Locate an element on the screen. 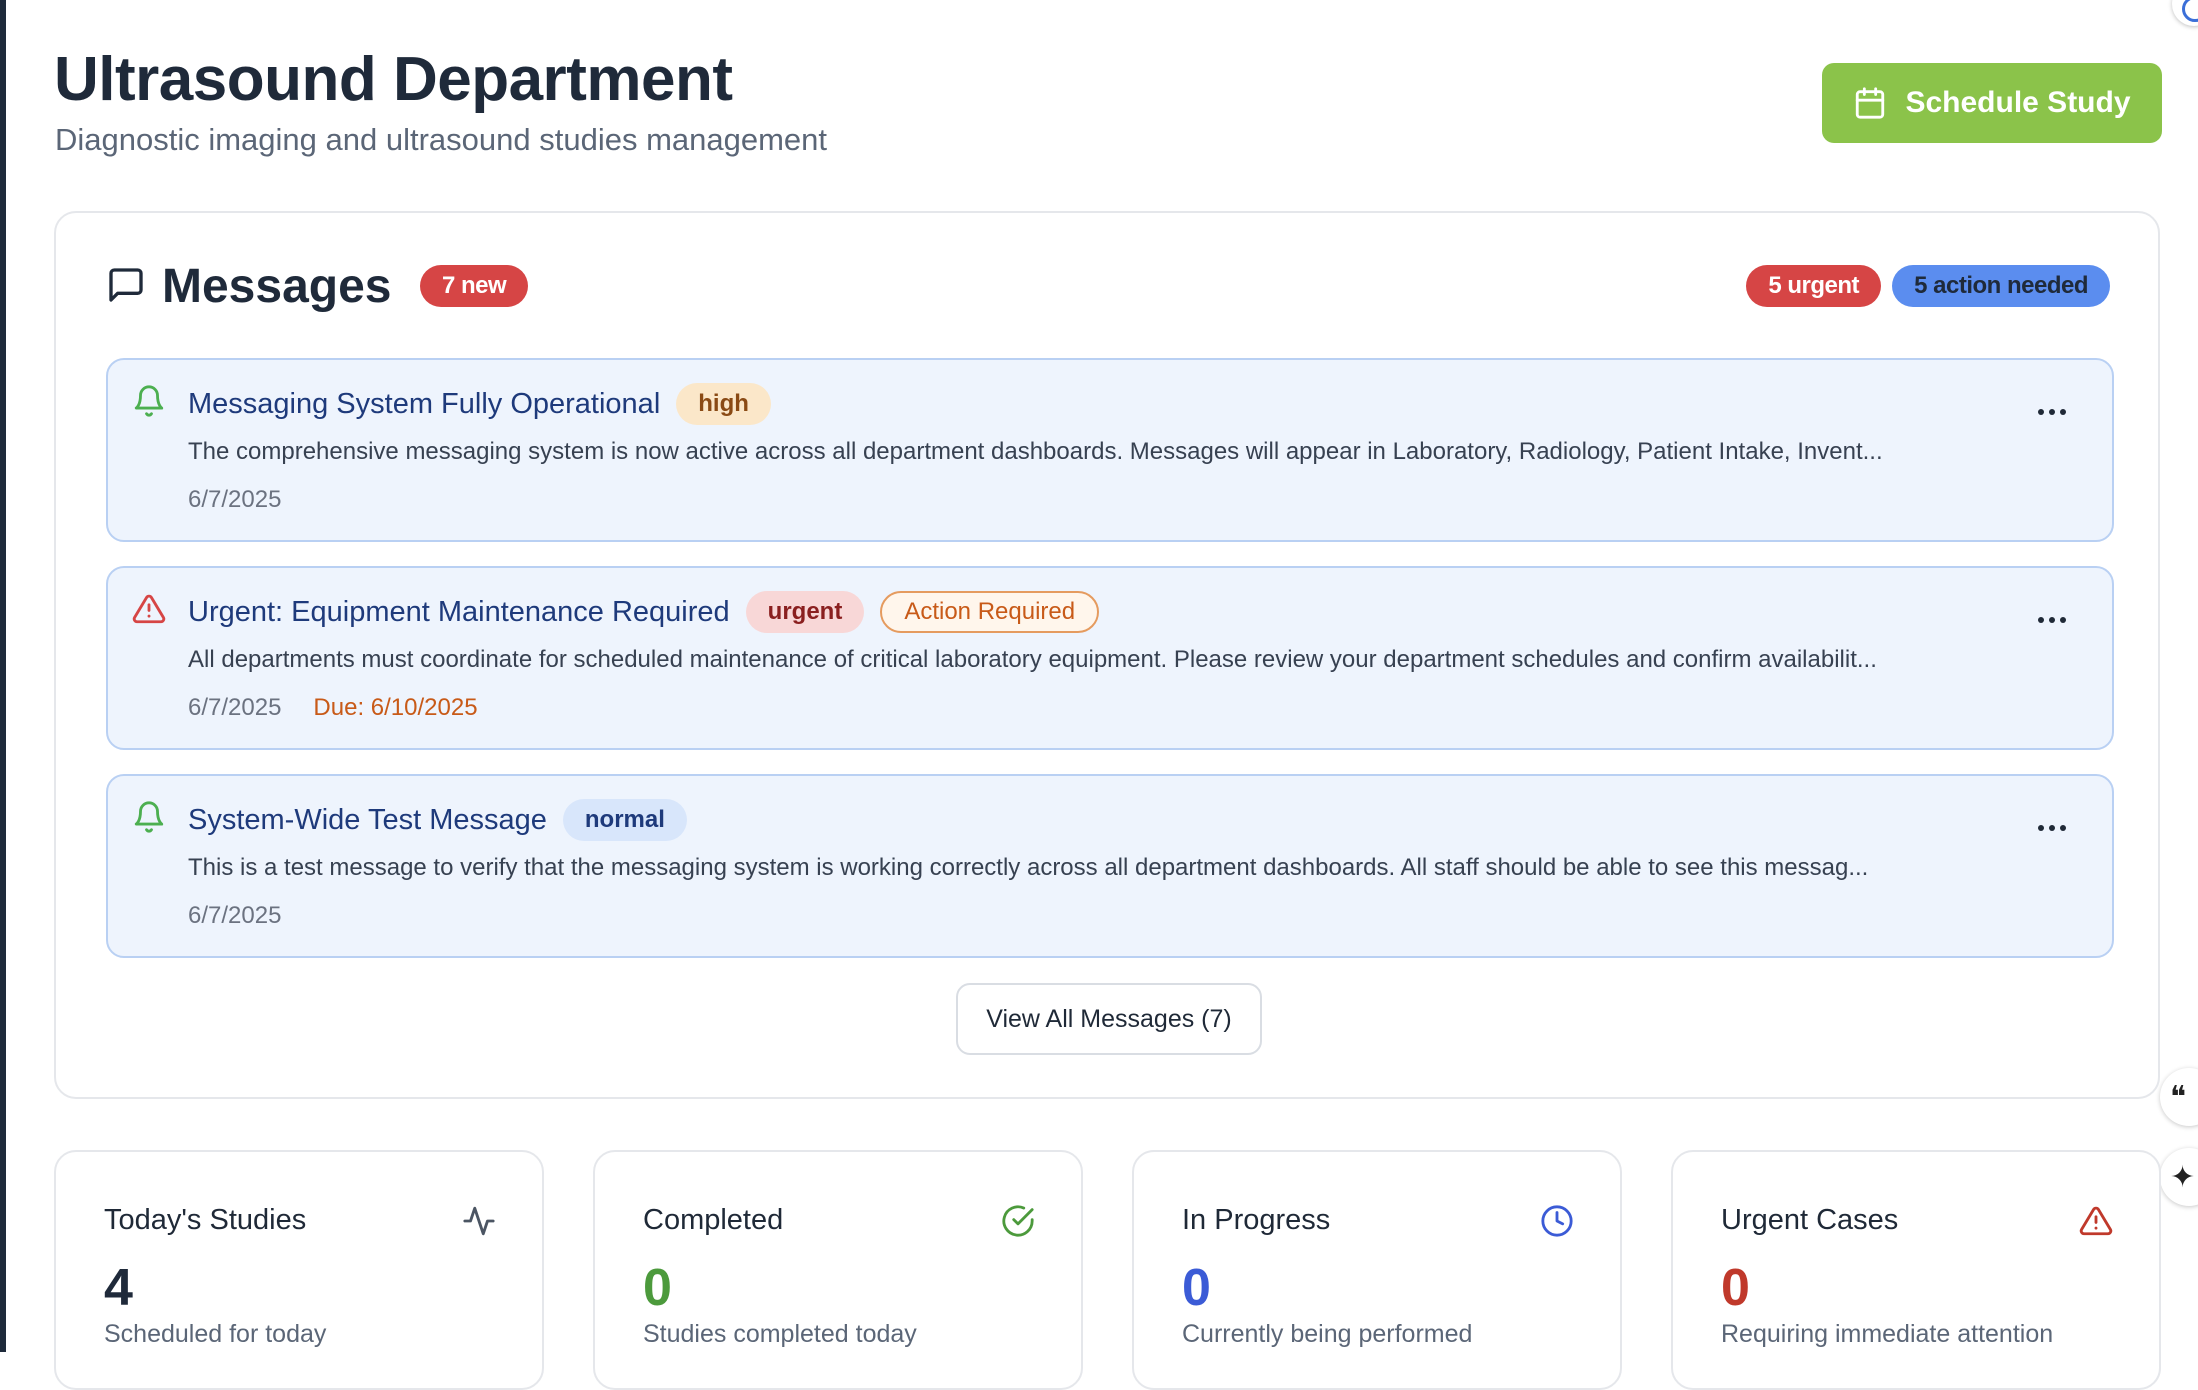 This screenshot has height=1390, width=2198. view-all-messages-button: View All Messages (7) is located at coordinates (1109, 1019).